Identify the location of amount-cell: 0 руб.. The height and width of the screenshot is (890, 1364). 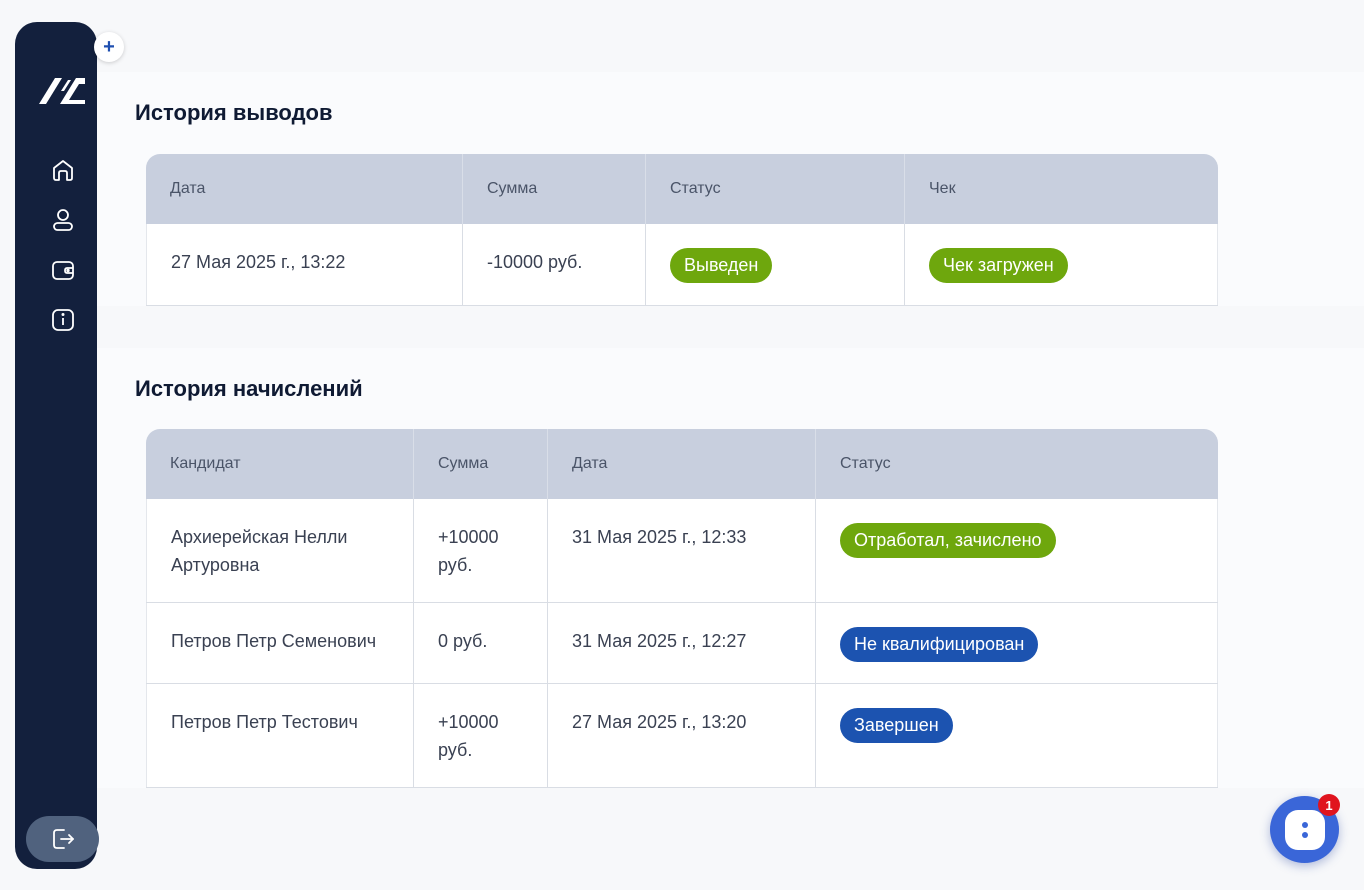
(481, 643).